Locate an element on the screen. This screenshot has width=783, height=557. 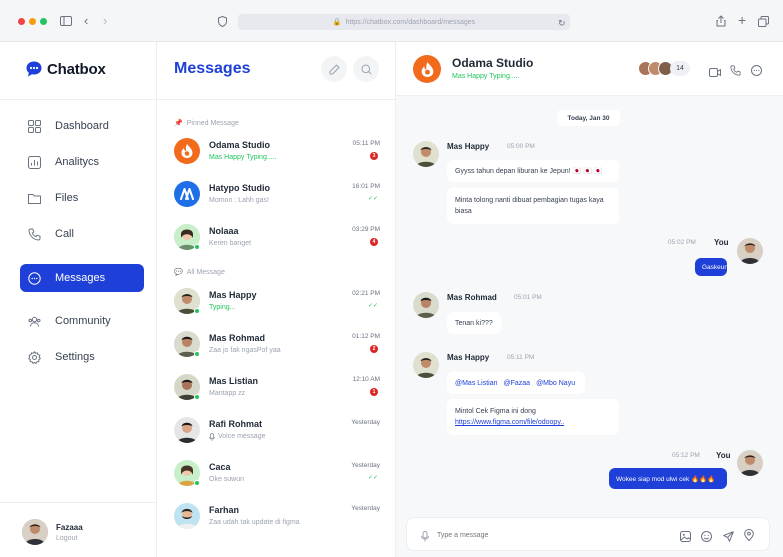
shield-icon is located at coordinates (222, 22).